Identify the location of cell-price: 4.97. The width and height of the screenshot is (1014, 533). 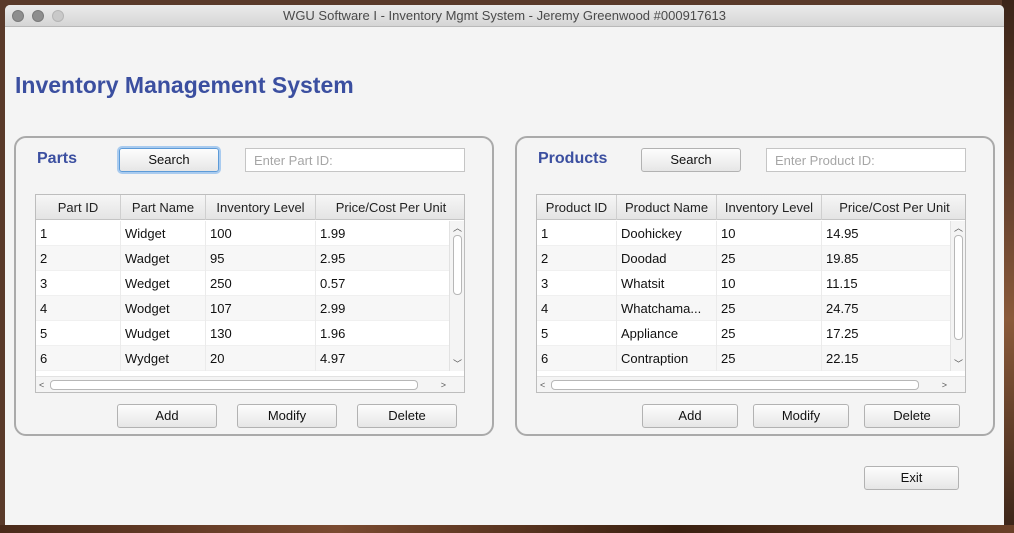
(383, 358).